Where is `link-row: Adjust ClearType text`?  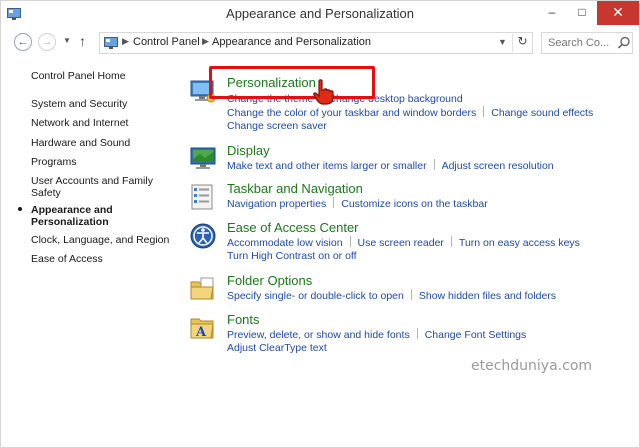 link-row: Adjust ClearType text is located at coordinates (277, 348).